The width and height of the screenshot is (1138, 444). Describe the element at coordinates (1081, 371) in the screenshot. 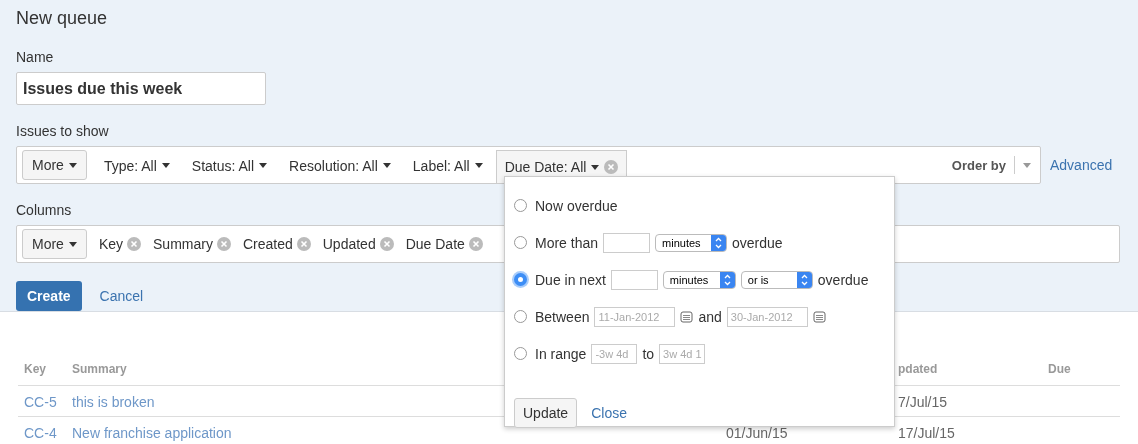

I see `column-header: Due` at that location.